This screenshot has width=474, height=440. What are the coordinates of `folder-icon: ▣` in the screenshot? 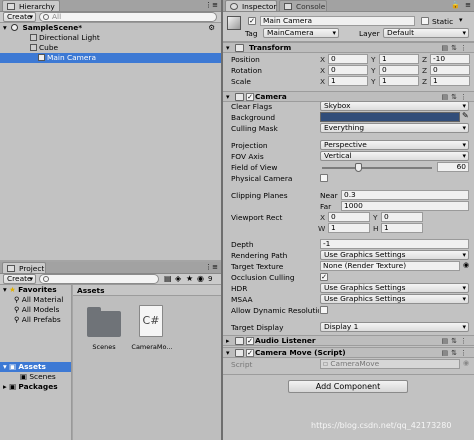 It's located at (13, 366).